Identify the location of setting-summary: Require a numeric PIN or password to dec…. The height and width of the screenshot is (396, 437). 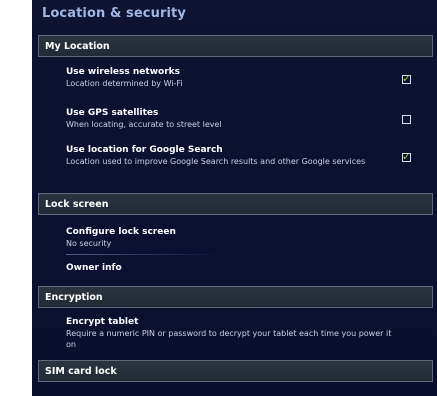
(229, 339).